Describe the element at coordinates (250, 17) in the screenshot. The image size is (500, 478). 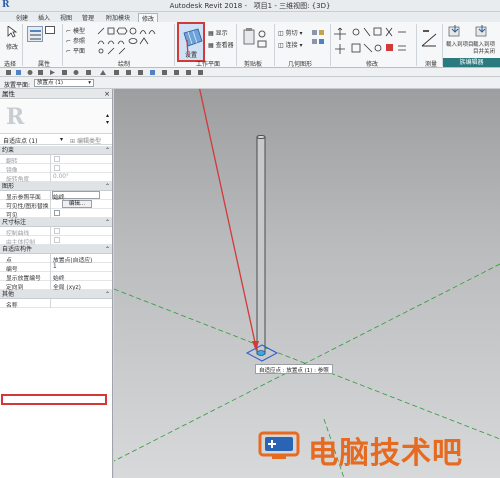
I see `ribbon-tabs: 创建 插入 视图 管理 附加模块 修改` at that location.